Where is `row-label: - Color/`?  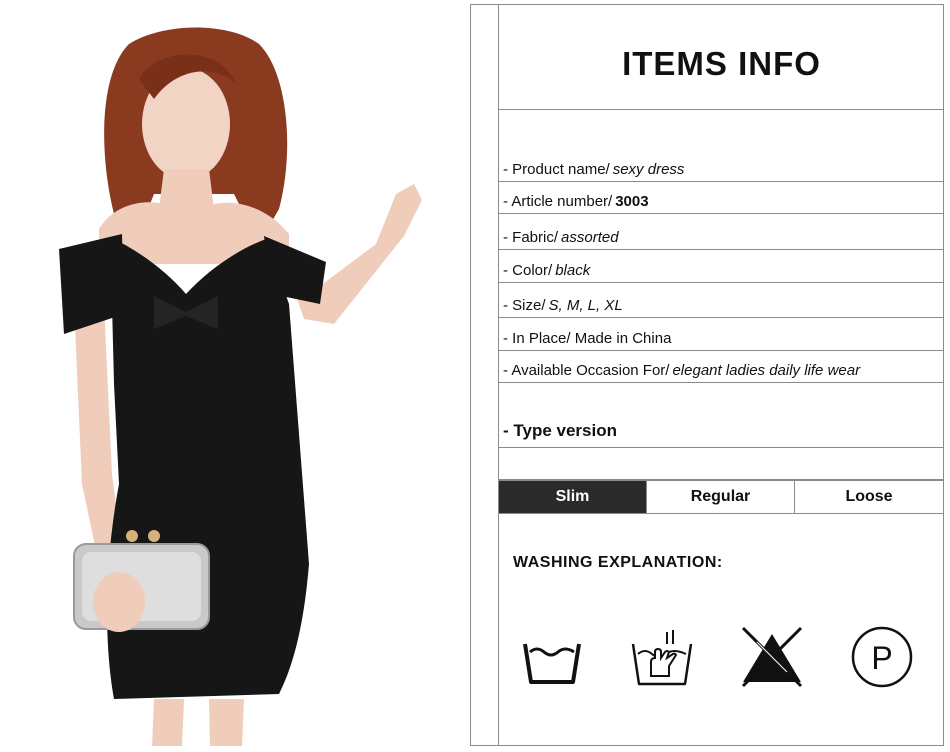
row-label: - Color/ is located at coordinates (528, 270).